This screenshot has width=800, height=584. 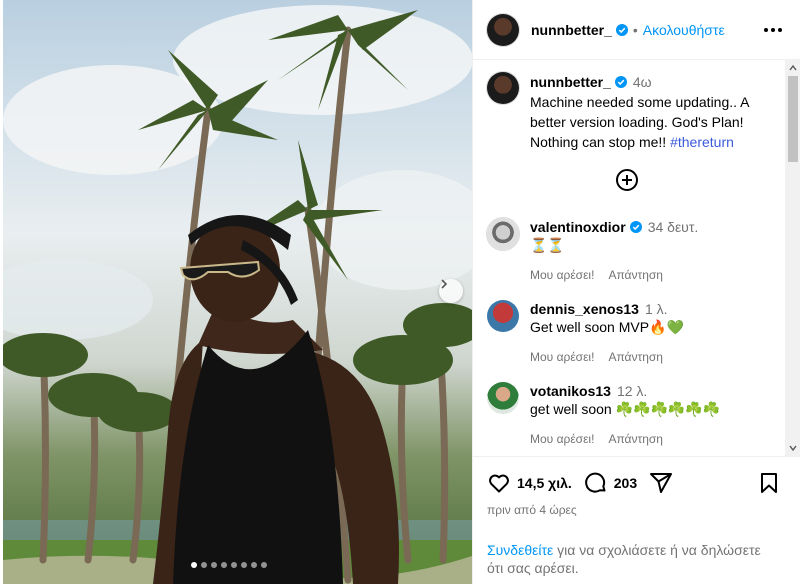 What do you see at coordinates (627, 180) in the screenshot?
I see `plus-circle-icon` at bounding box center [627, 180].